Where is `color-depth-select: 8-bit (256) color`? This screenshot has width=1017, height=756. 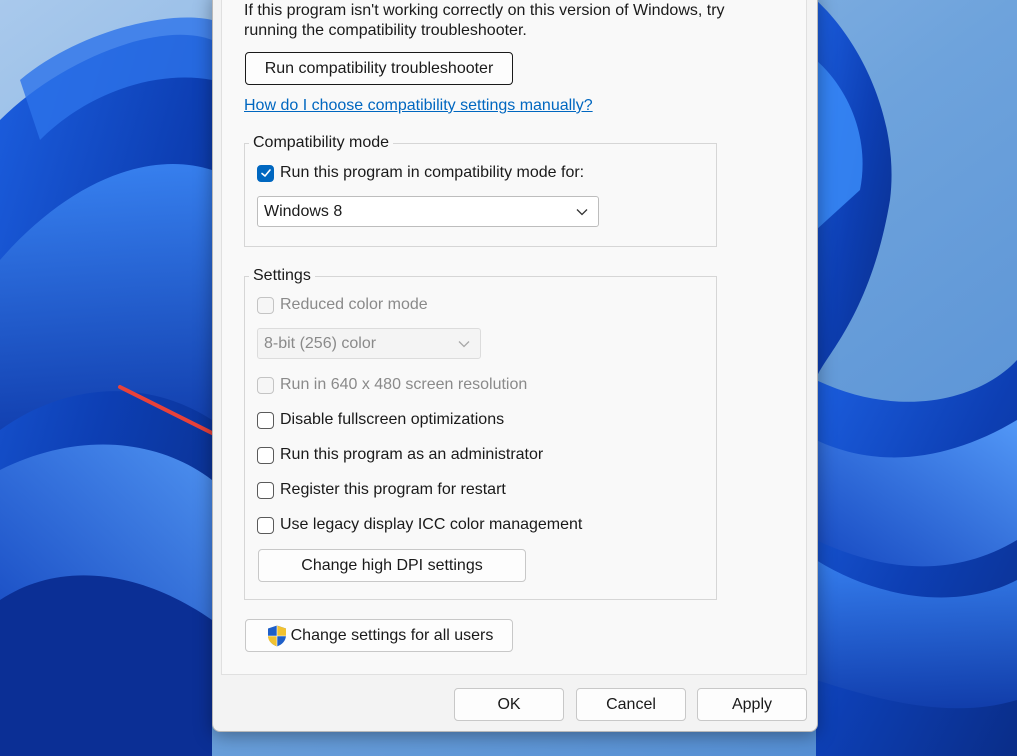 color-depth-select: 8-bit (256) color is located at coordinates (369, 343).